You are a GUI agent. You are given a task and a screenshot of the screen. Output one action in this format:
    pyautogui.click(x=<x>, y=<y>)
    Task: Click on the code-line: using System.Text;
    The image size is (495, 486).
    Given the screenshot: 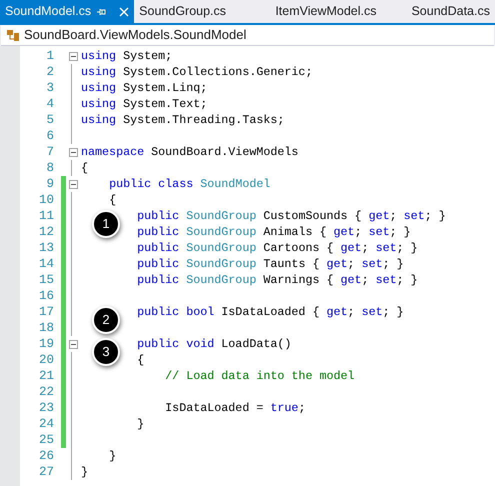 What is the action you would take?
    pyautogui.click(x=144, y=104)
    